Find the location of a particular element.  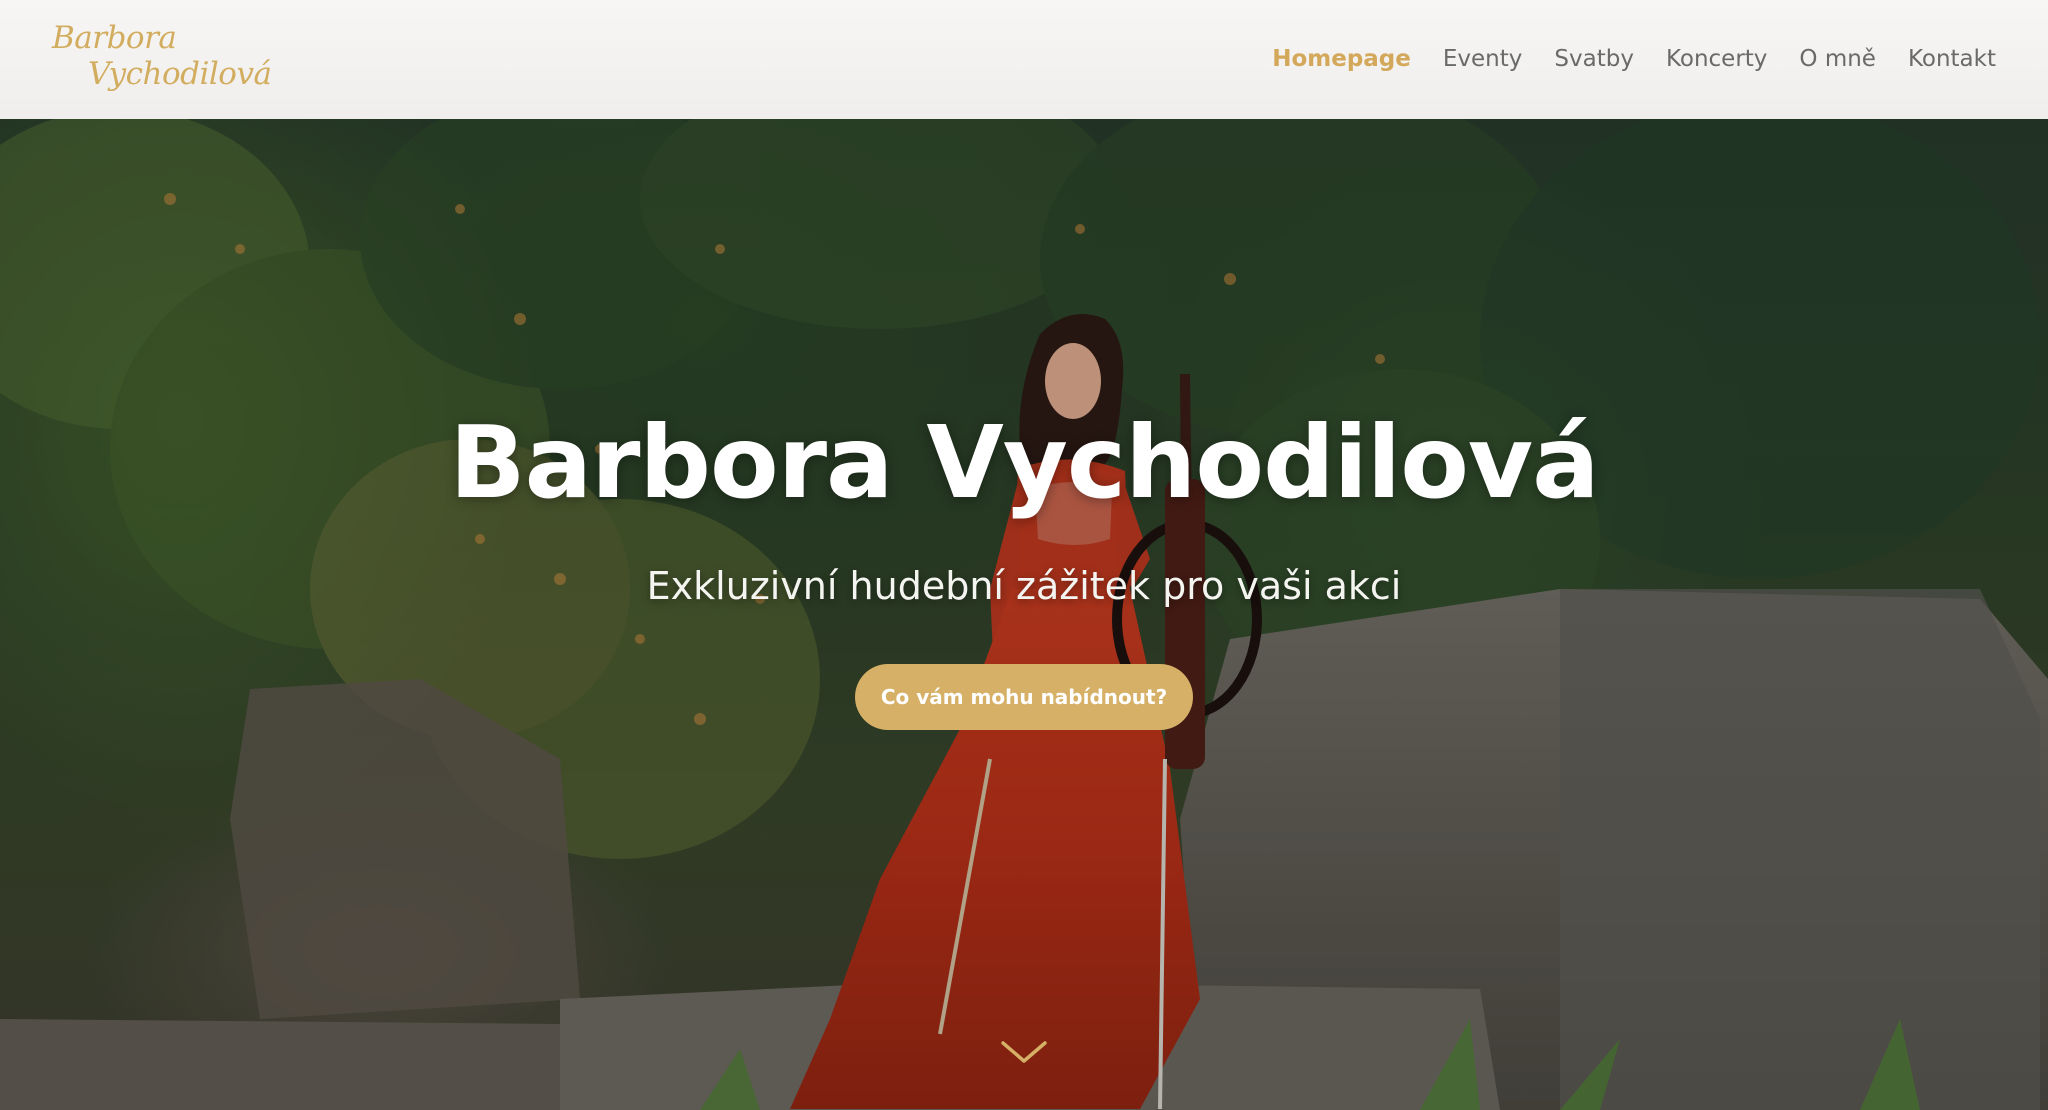

chevron-down-icon is located at coordinates (1024, 1052).